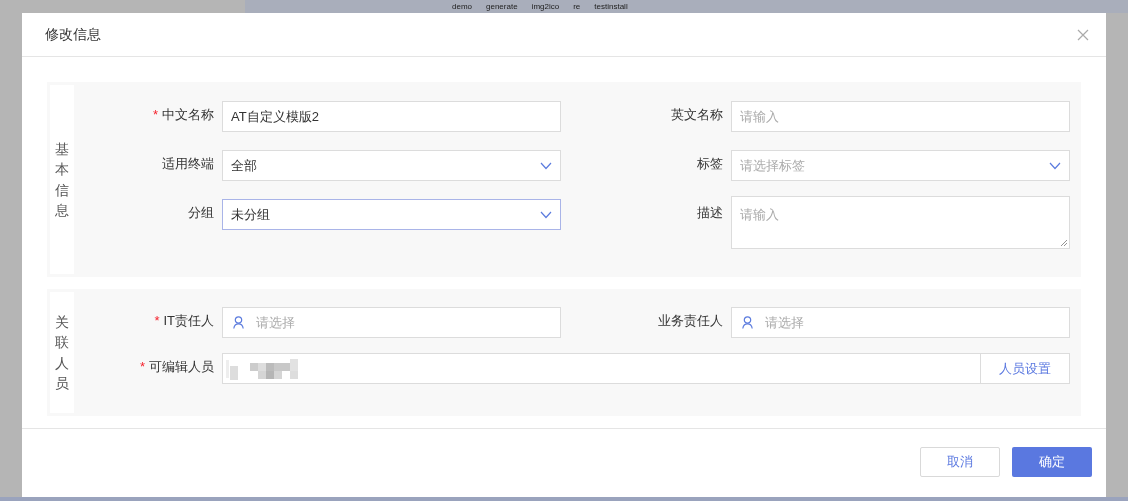 This screenshot has width=1128, height=501. Describe the element at coordinates (1064, 243) in the screenshot. I see `resize-handle-icon` at that location.